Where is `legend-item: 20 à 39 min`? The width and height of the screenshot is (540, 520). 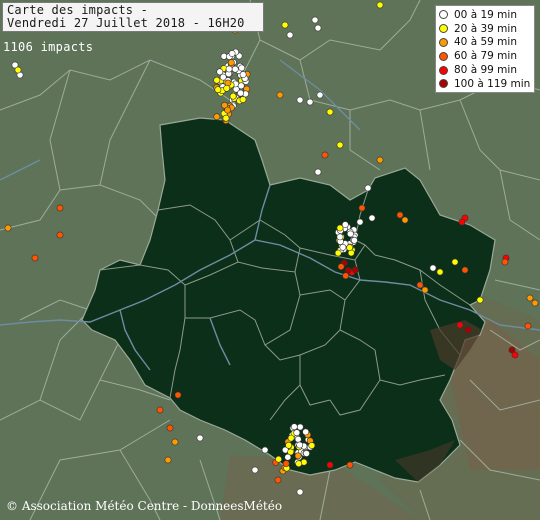 legend-item: 20 à 39 min is located at coordinates (485, 29).